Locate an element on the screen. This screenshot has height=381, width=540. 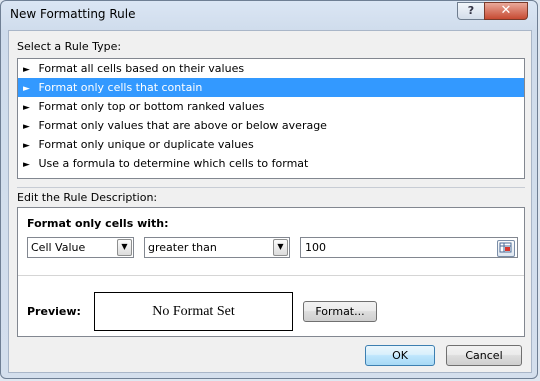
cancel-button-label: Cancel is located at coordinates (484, 355).